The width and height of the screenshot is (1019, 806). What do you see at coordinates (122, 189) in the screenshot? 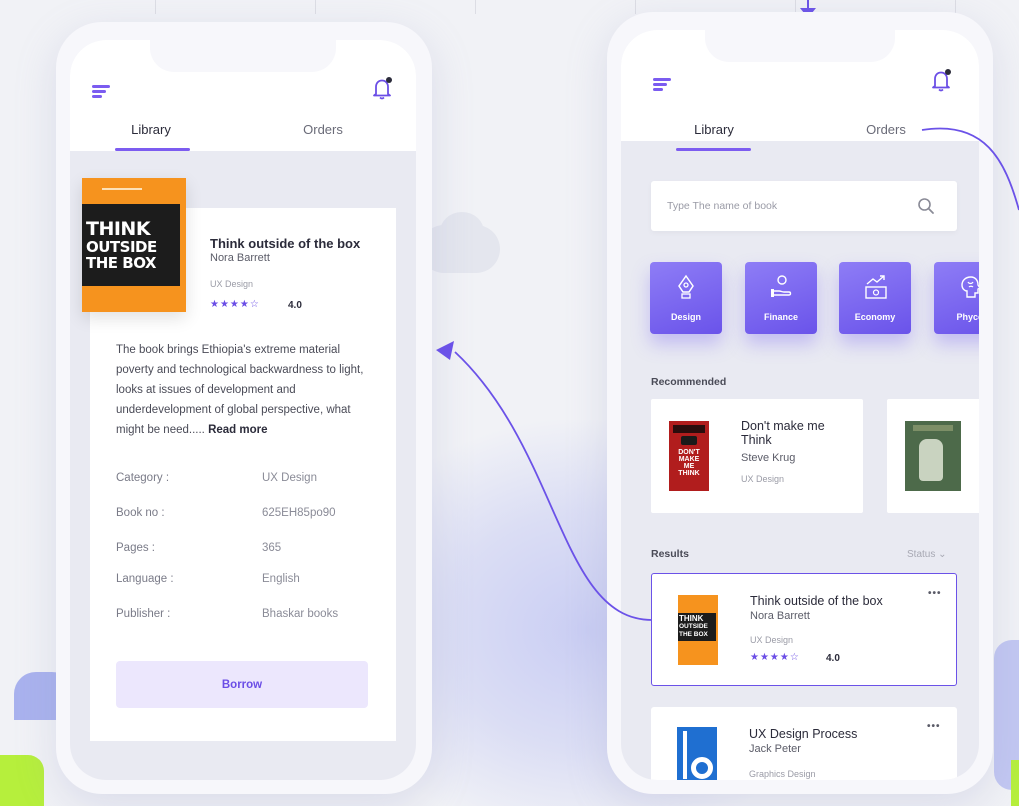
I see `cover-stripe` at bounding box center [122, 189].